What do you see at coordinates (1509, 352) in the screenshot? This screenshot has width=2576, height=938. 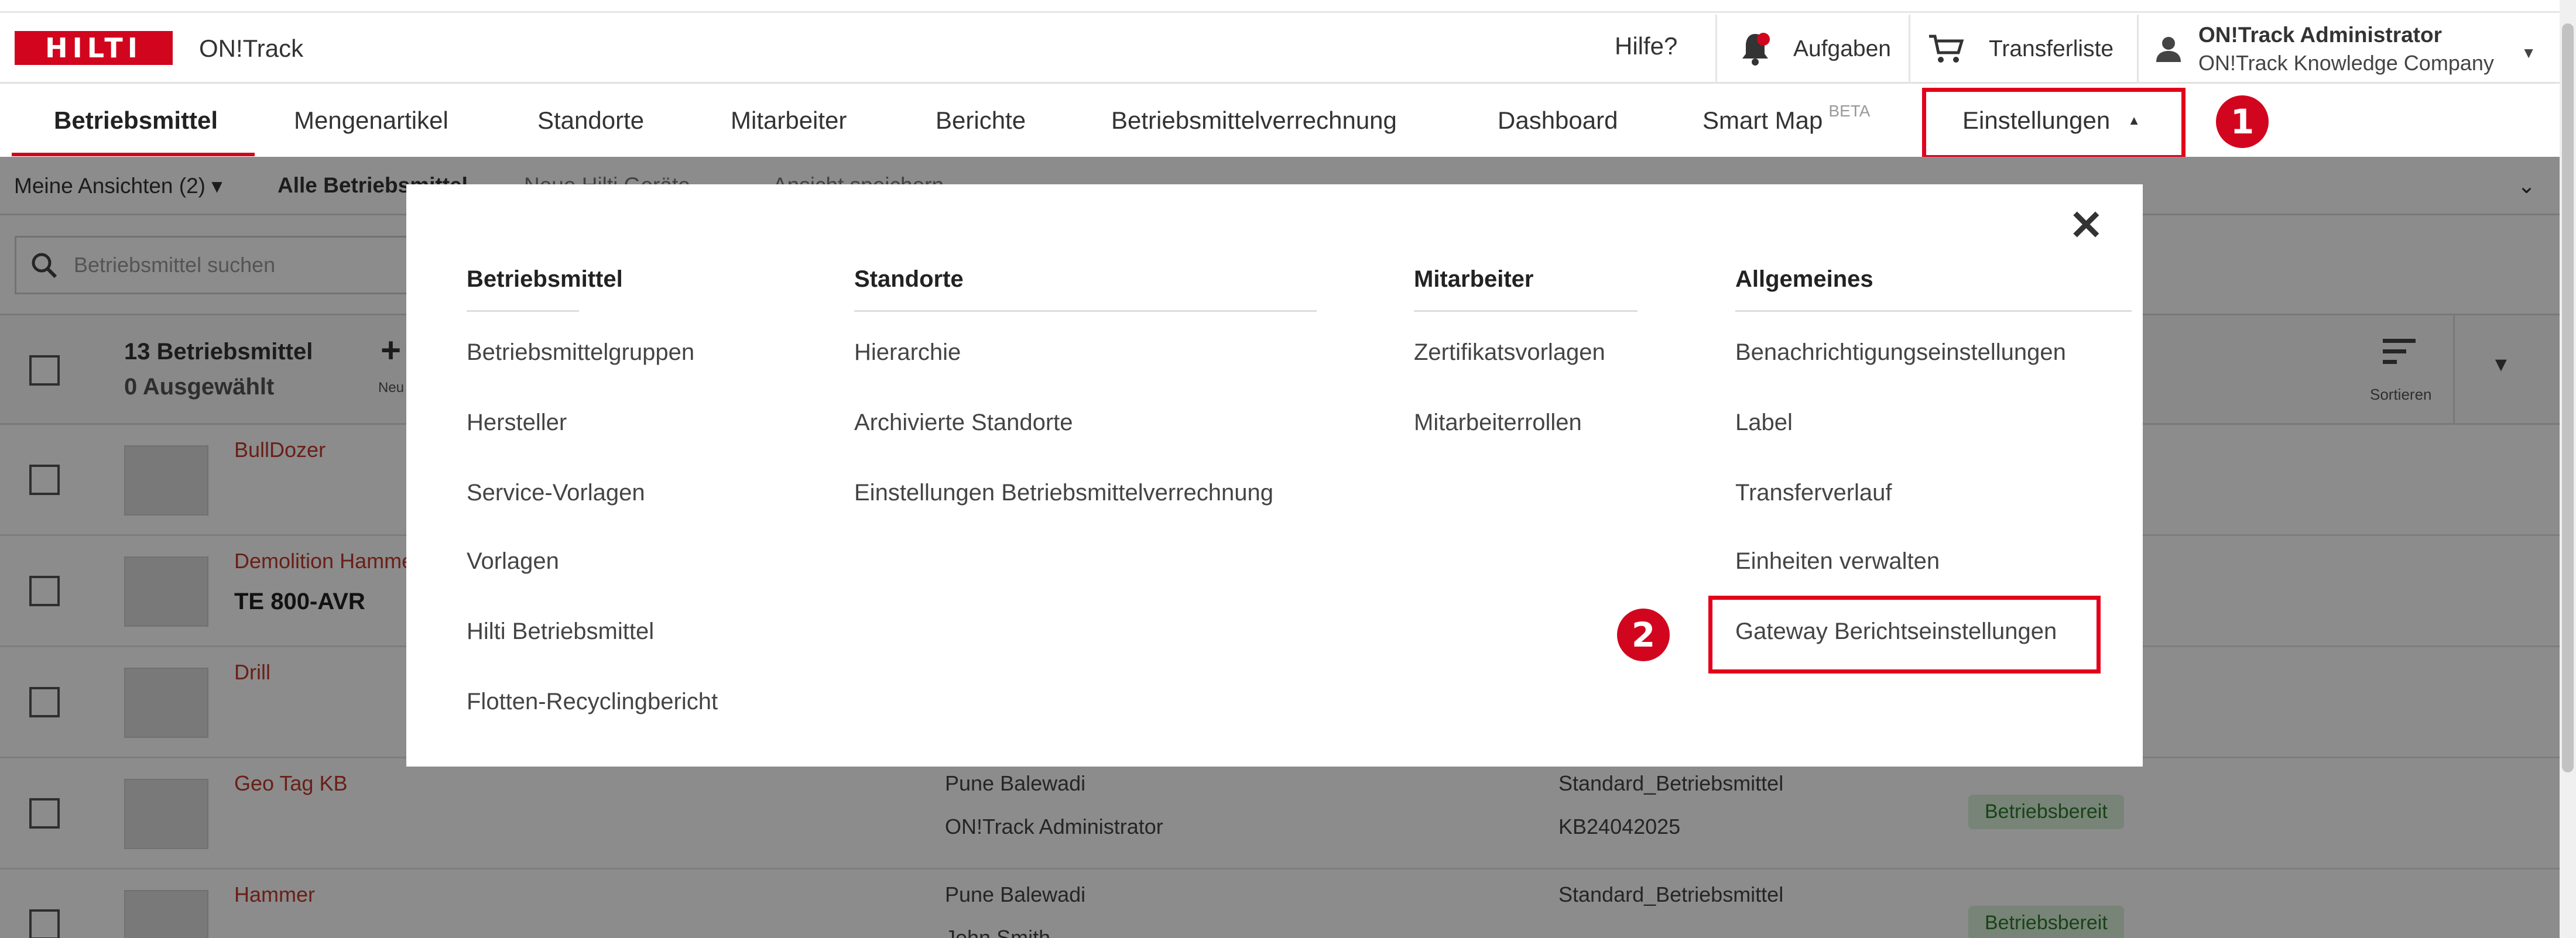 I see `menu-link-zertifikatsvorlagen: Zertifikatsvorlagen` at bounding box center [1509, 352].